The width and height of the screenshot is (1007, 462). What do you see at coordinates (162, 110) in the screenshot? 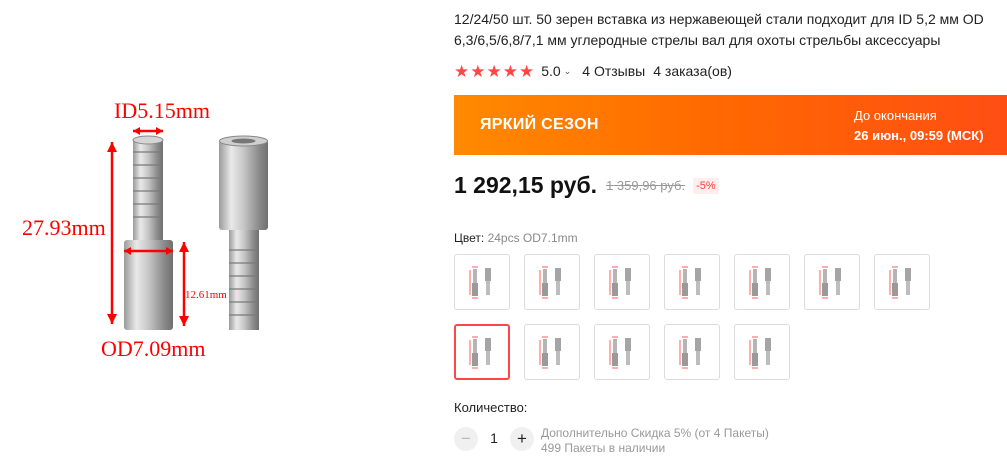
I see `id-dimension-label: ID5.15mm` at bounding box center [162, 110].